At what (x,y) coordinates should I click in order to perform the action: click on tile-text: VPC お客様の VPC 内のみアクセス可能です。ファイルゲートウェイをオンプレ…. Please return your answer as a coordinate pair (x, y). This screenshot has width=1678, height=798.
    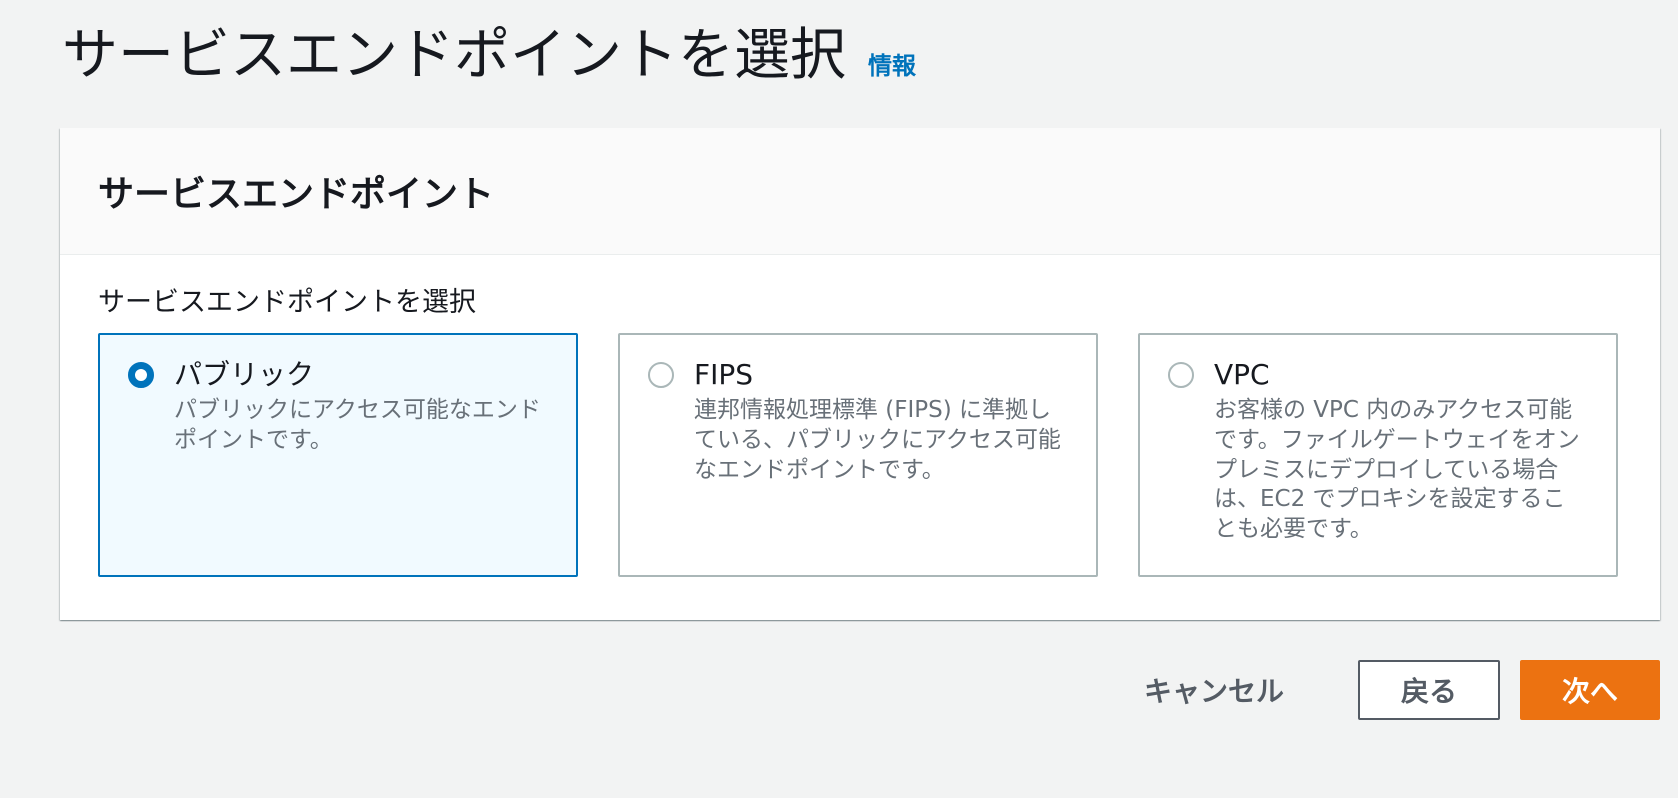
    Looking at the image, I should click on (1401, 451).